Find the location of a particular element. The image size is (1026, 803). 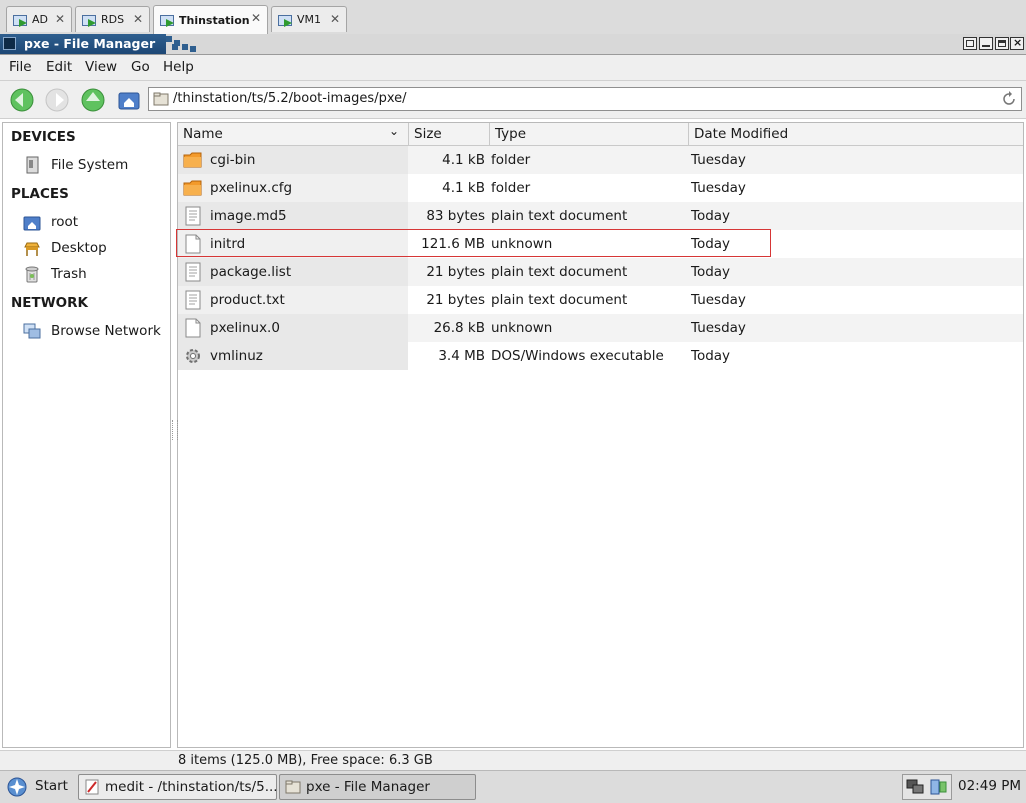

file-name: package.list is located at coordinates (251, 272).